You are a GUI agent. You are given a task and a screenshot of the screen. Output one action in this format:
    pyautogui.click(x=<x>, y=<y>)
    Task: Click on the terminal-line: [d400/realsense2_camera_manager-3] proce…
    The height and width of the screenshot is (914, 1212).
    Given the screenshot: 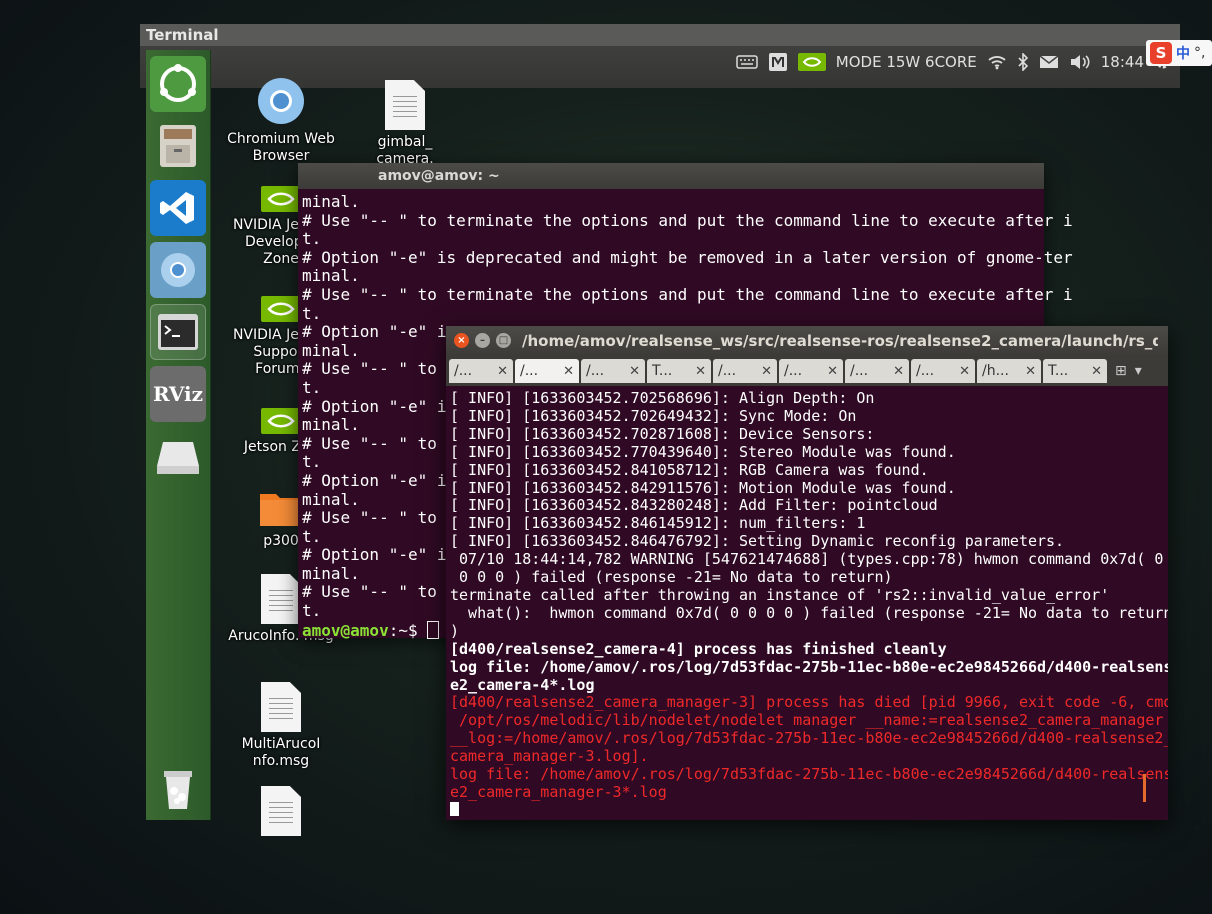 What is the action you would take?
    pyautogui.click(x=809, y=702)
    